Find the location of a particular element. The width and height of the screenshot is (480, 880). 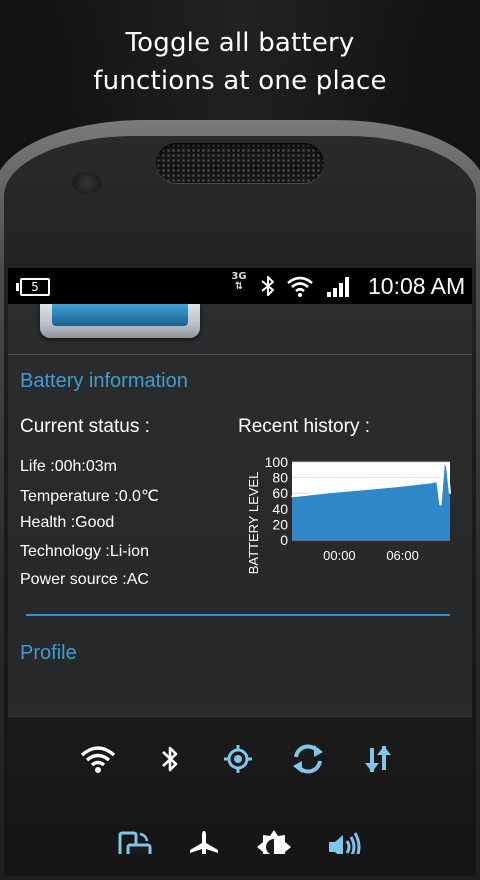

sound-toggle-icon is located at coordinates (344, 840).